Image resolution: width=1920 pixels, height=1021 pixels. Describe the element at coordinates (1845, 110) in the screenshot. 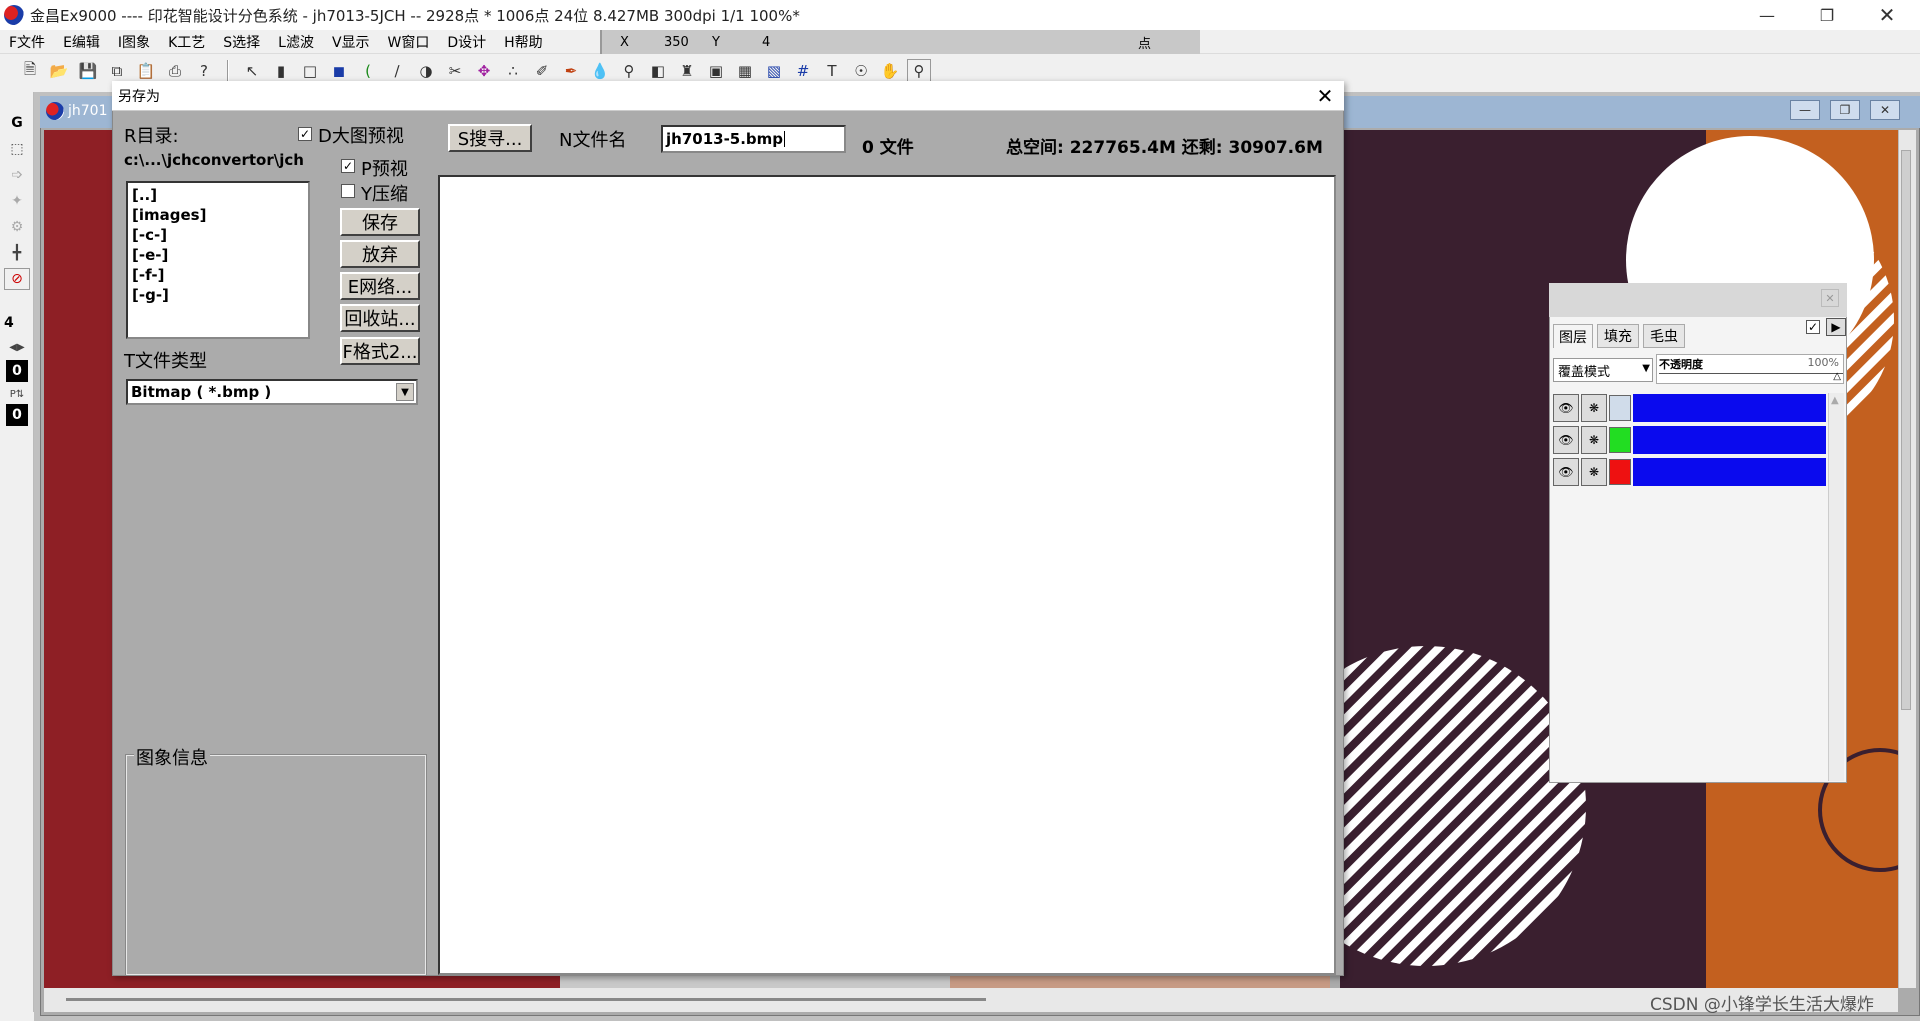

I see `child-restore-icon: ❐` at that location.